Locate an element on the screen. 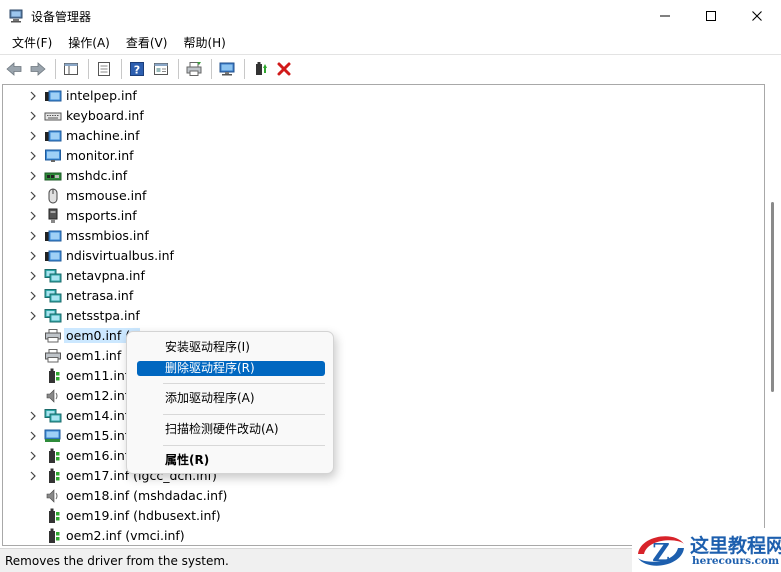 Image resolution: width=781 pixels, height=572 pixels. tree-item-label: mshdc.inf is located at coordinates (97, 175).